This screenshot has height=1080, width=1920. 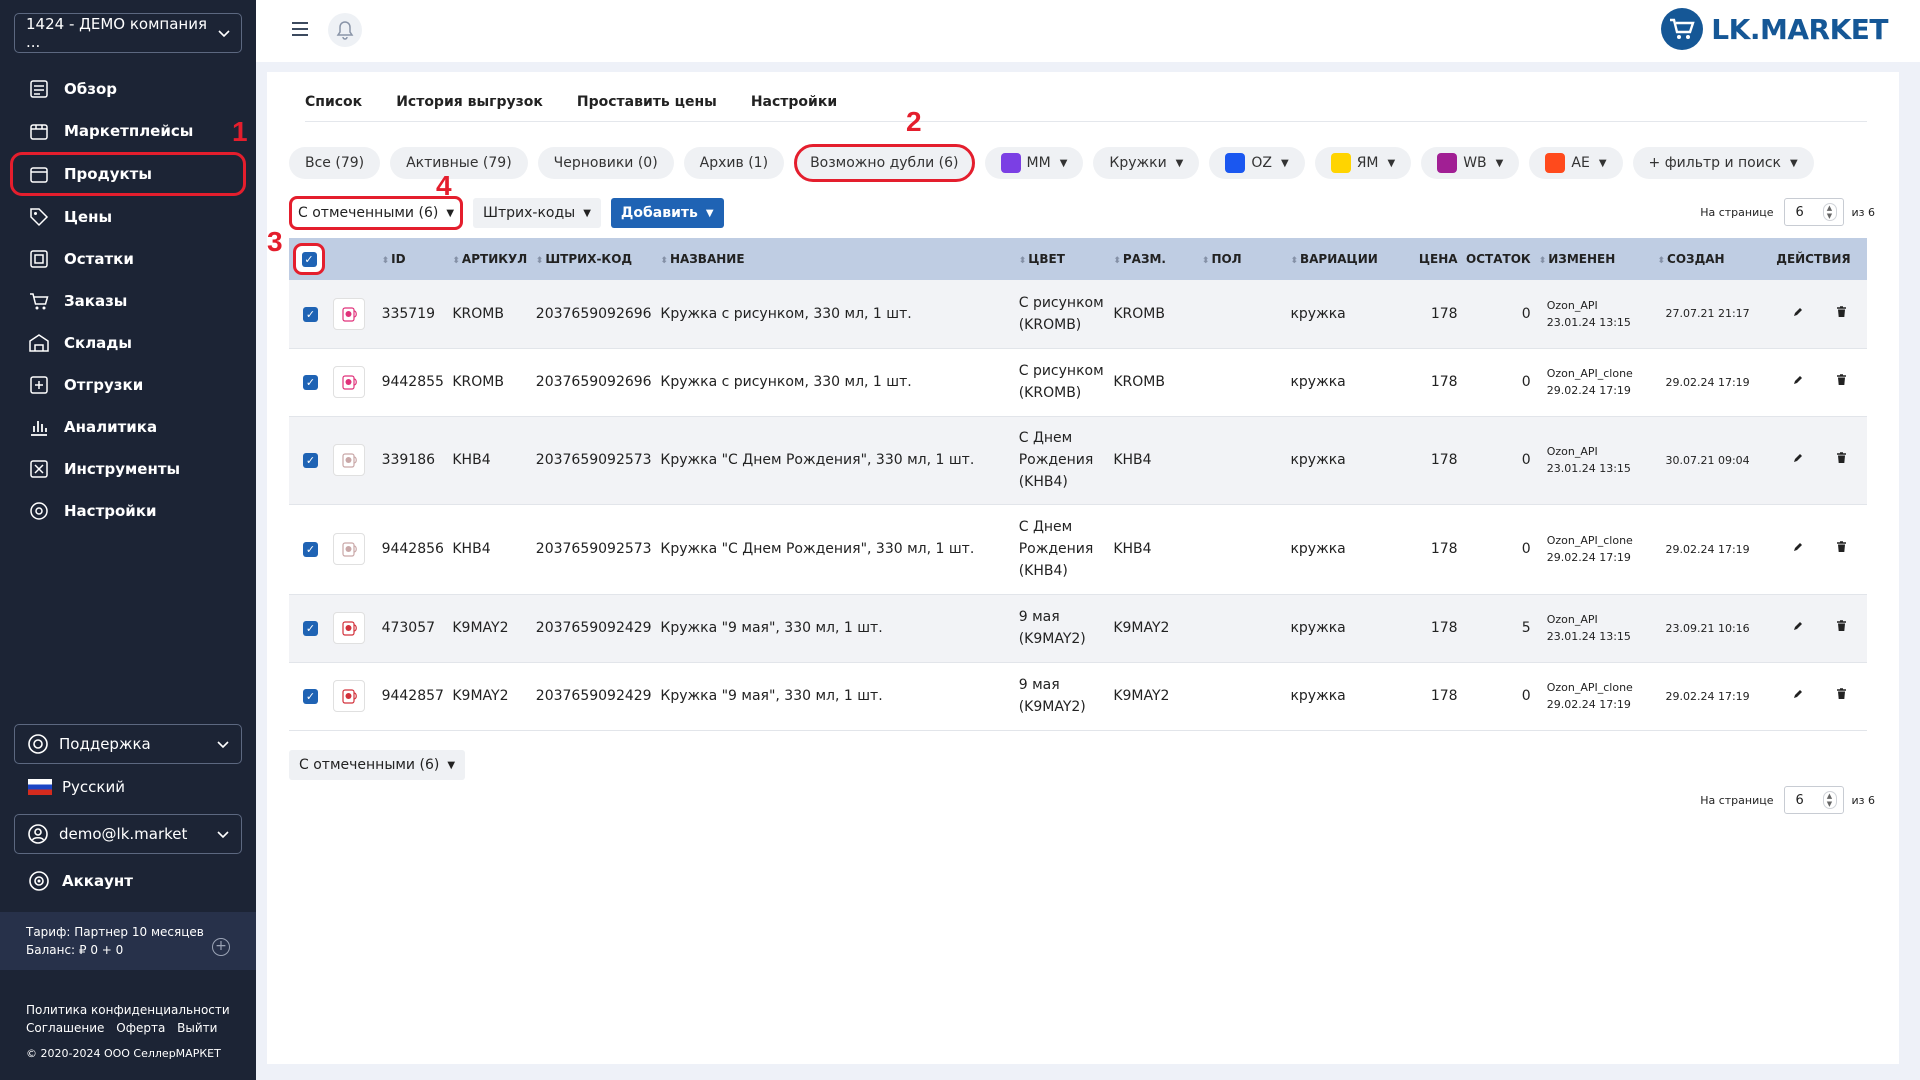 What do you see at coordinates (1257, 163) in the screenshot?
I see `filter-chip-7: OZ ▼` at bounding box center [1257, 163].